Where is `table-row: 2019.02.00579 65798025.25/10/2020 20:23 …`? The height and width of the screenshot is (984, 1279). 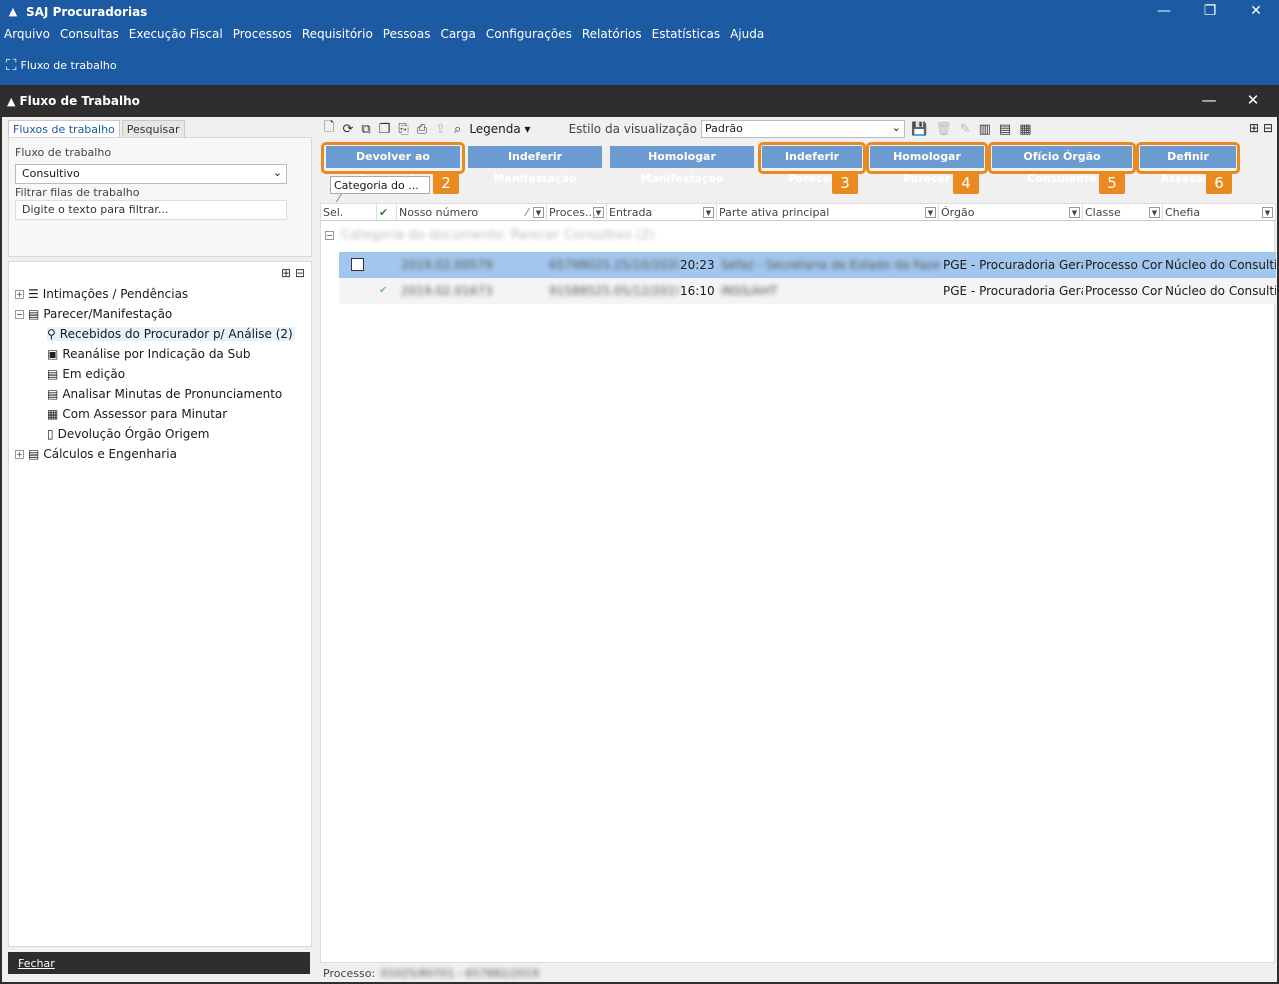 table-row: 2019.02.00579 65798025.25/10/2020 20:23 … is located at coordinates (807, 265).